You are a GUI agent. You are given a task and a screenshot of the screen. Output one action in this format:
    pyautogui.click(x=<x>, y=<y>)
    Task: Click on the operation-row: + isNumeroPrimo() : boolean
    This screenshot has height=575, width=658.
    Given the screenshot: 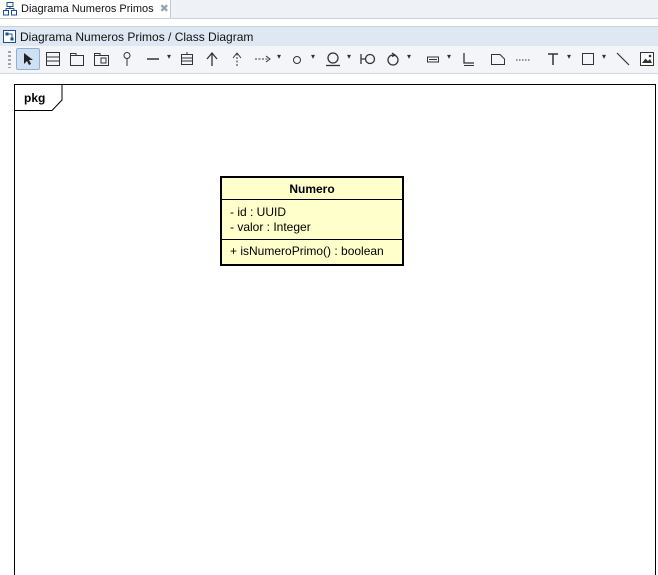 What is the action you would take?
    pyautogui.click(x=312, y=251)
    